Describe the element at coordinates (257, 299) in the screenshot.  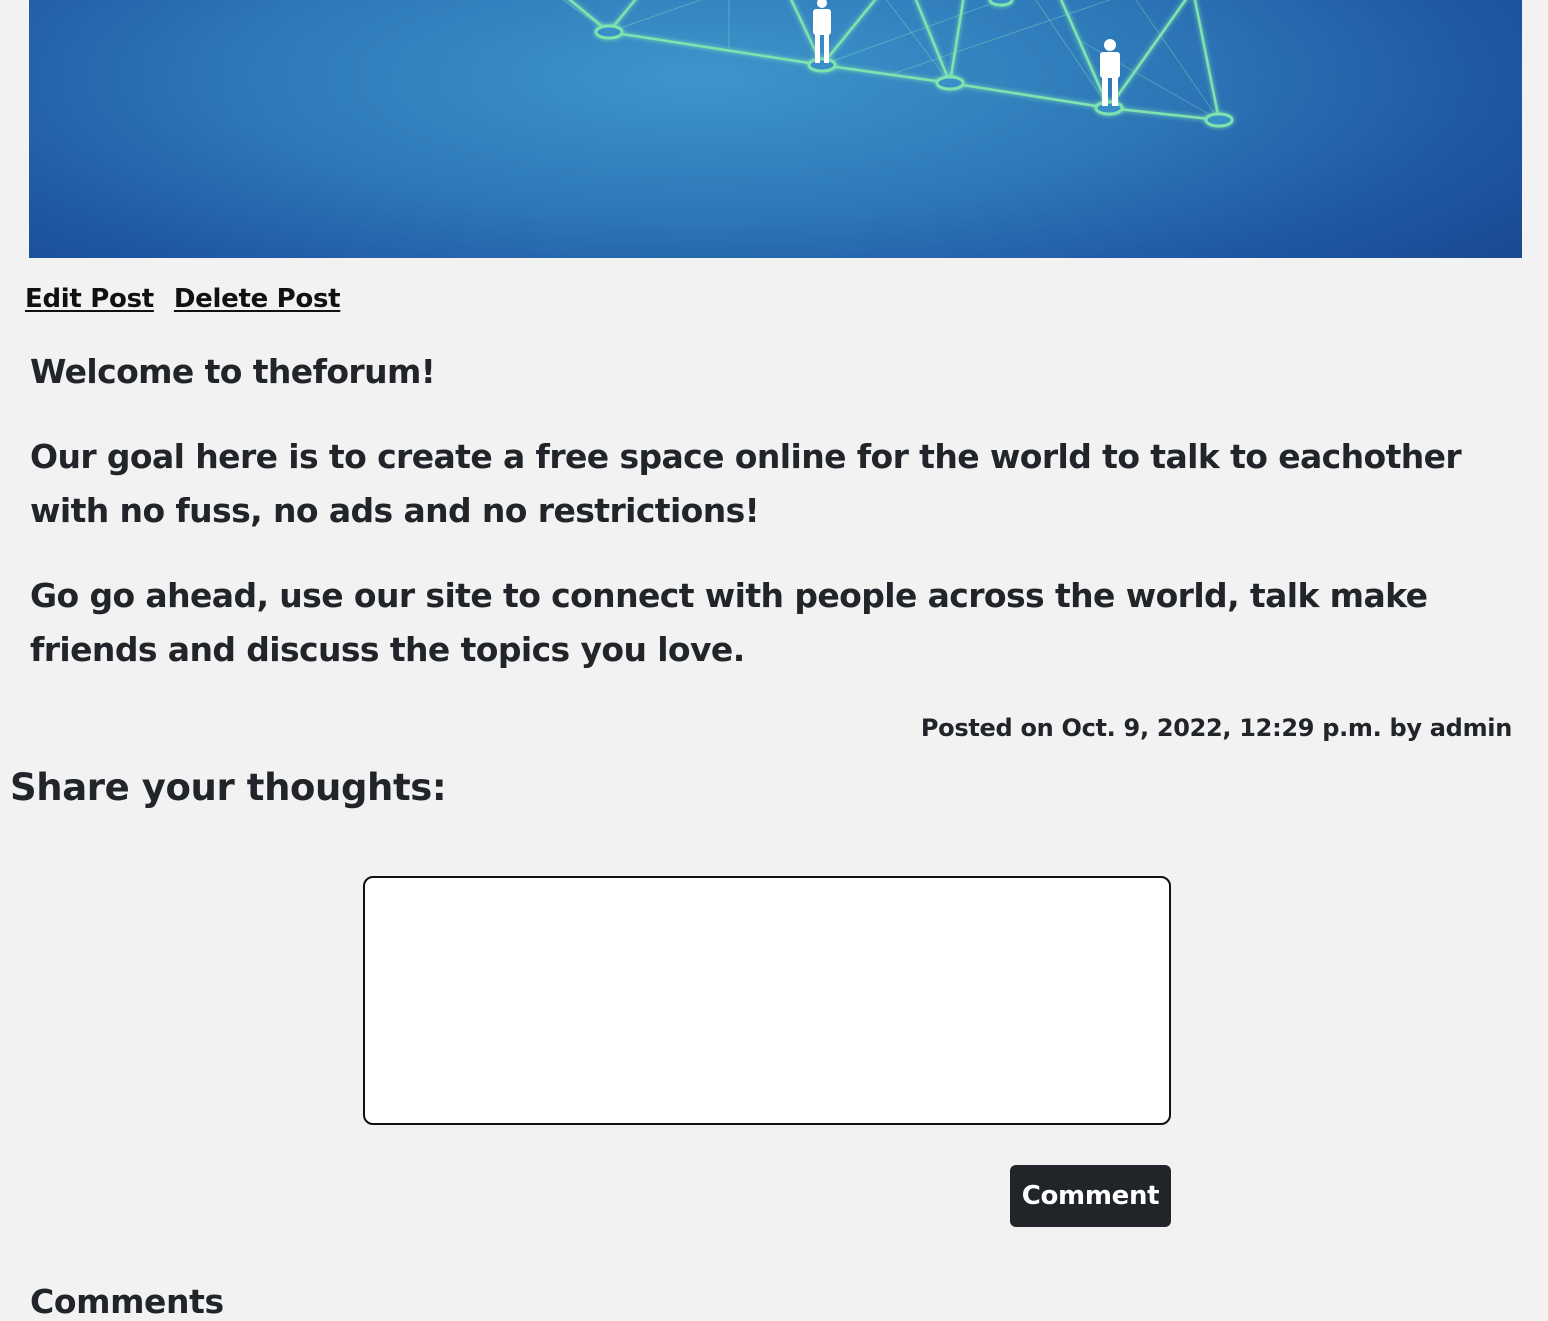
I see `delete-post-link: Delete Post` at that location.